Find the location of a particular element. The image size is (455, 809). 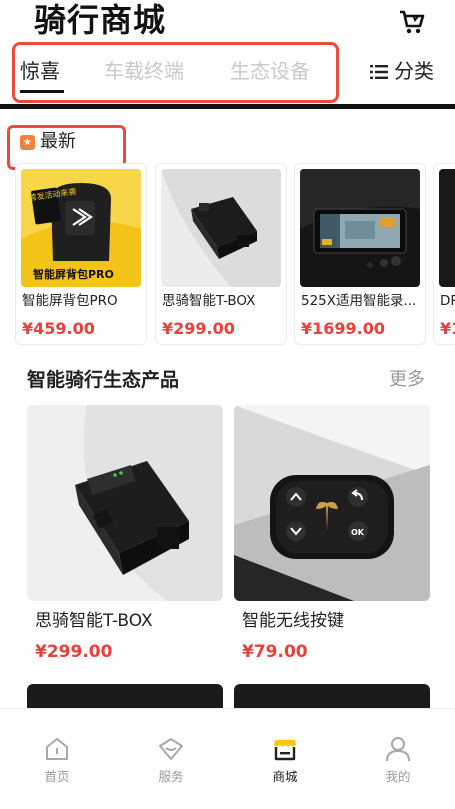

product-name: DR is located at coordinates (447, 301).